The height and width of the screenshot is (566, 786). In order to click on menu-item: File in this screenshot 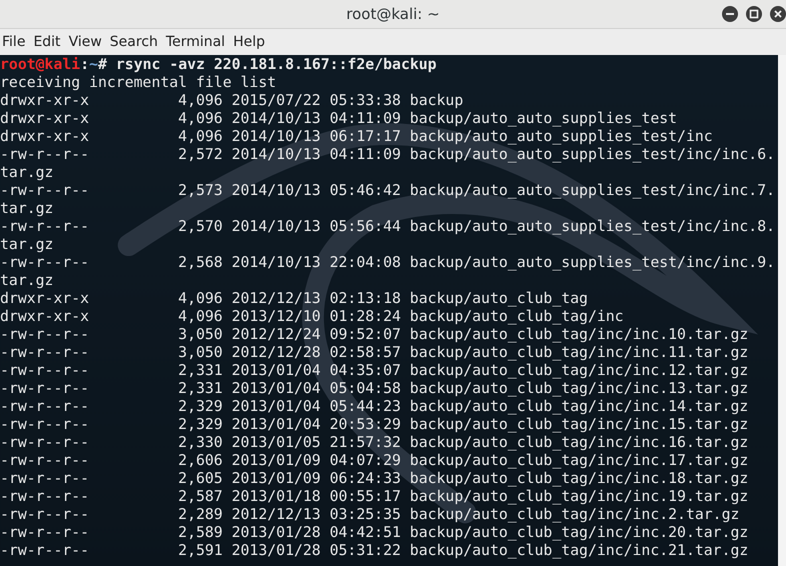, I will do `click(16, 42)`.